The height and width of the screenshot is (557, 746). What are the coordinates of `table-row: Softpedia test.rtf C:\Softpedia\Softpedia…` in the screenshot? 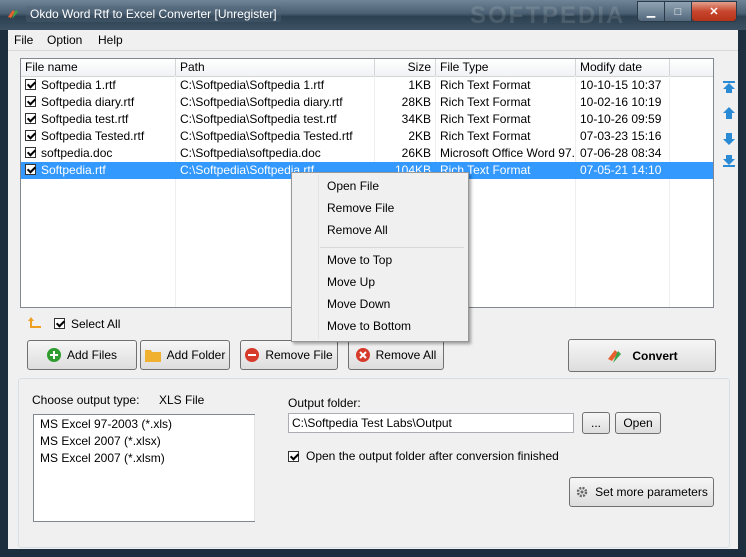 It's located at (367, 119).